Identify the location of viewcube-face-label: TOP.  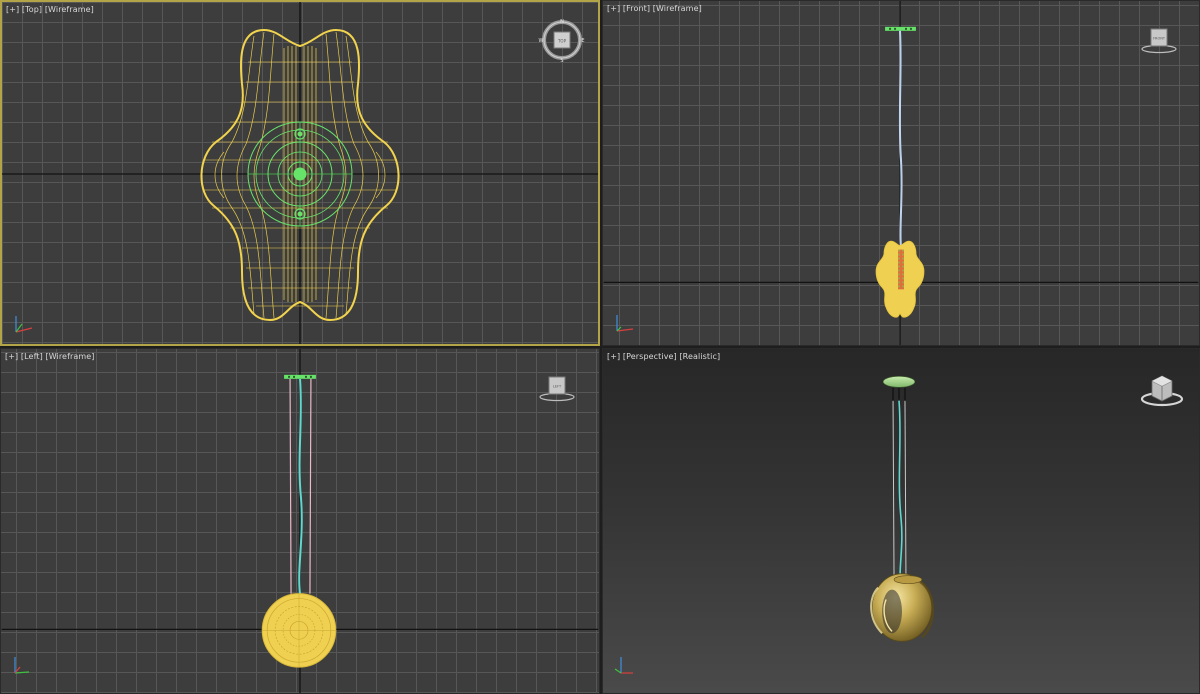
(562, 41).